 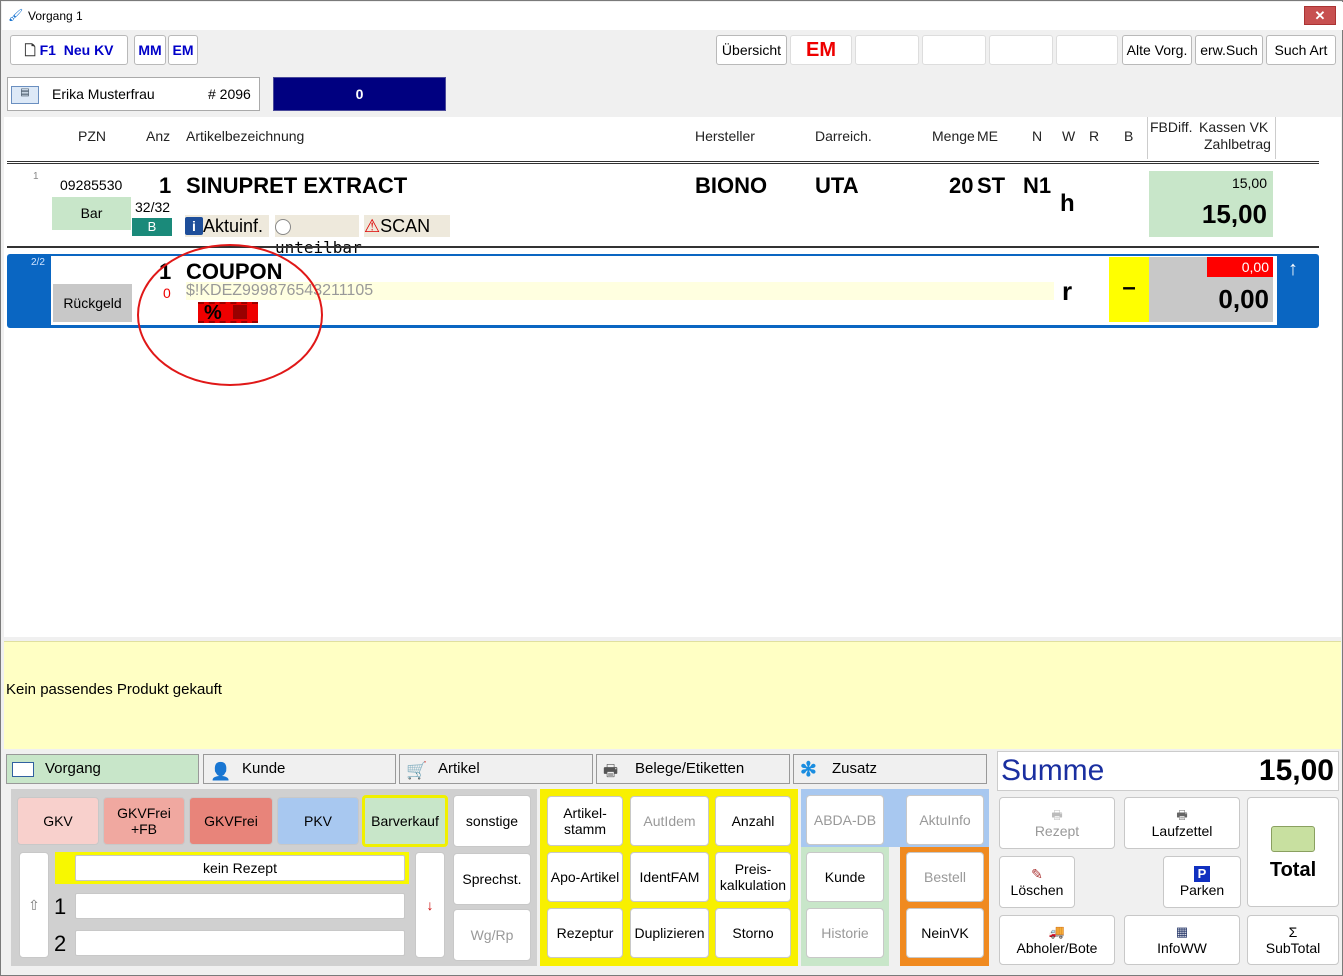 I want to click on parken-button: P Parken, so click(x=1202, y=882).